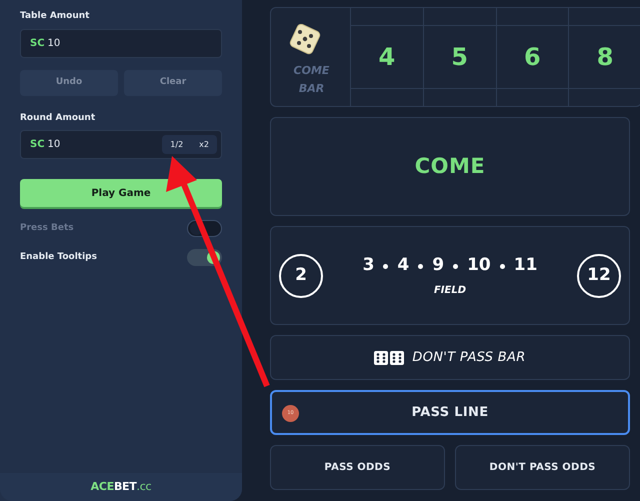  Describe the element at coordinates (389, 357) in the screenshot. I see `dice-icon` at that location.